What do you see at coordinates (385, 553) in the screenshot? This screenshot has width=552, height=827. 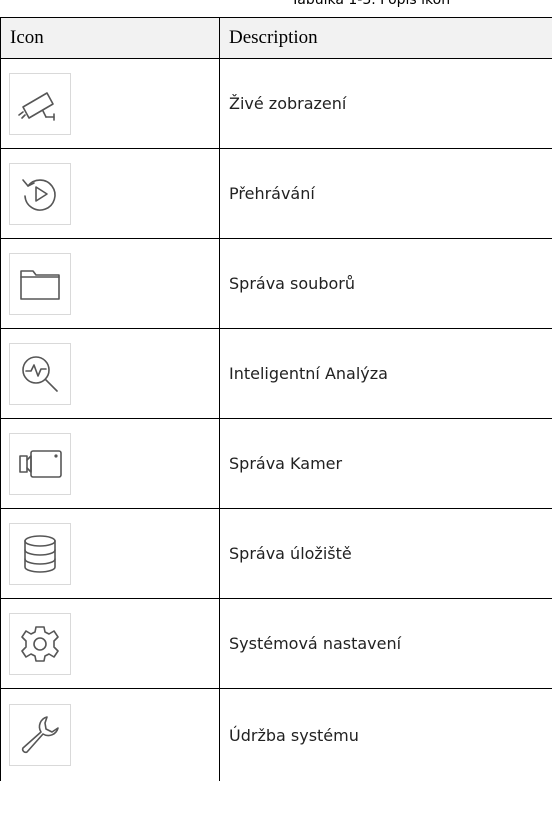 I see `row-label: Správa úložiště` at bounding box center [385, 553].